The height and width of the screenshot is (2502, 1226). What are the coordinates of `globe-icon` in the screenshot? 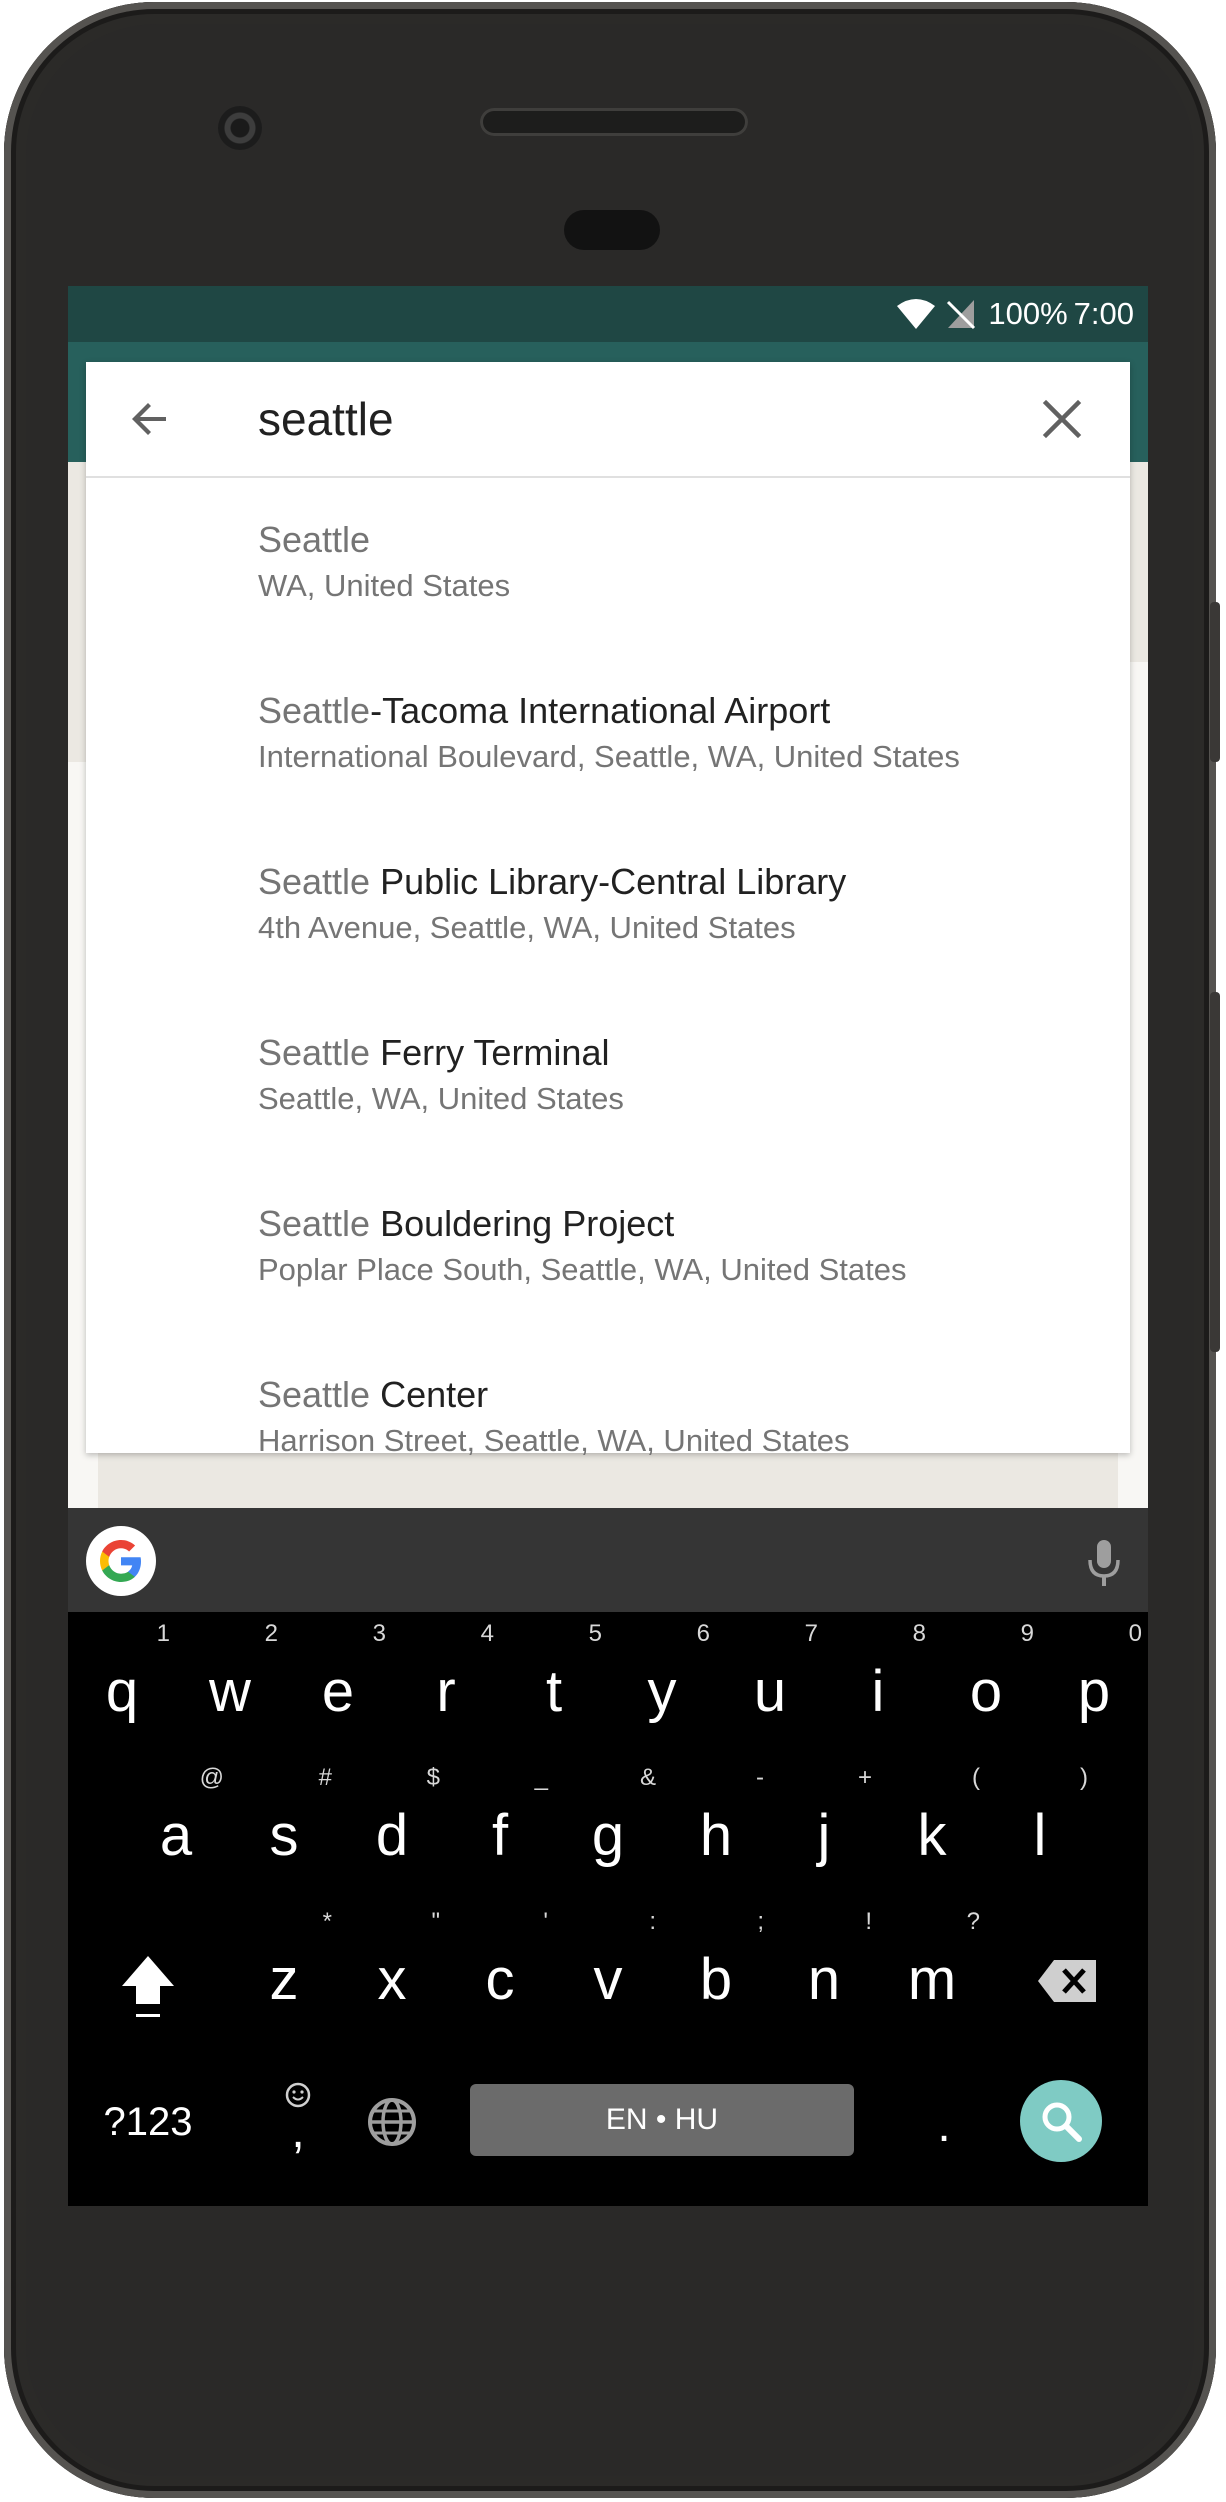 It's located at (392, 2122).